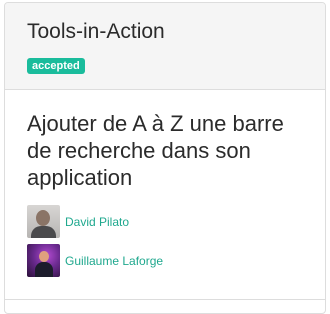 The image size is (330, 314). Describe the element at coordinates (176, 221) in the screenshot. I see `speaker-item: David Pilato` at that location.